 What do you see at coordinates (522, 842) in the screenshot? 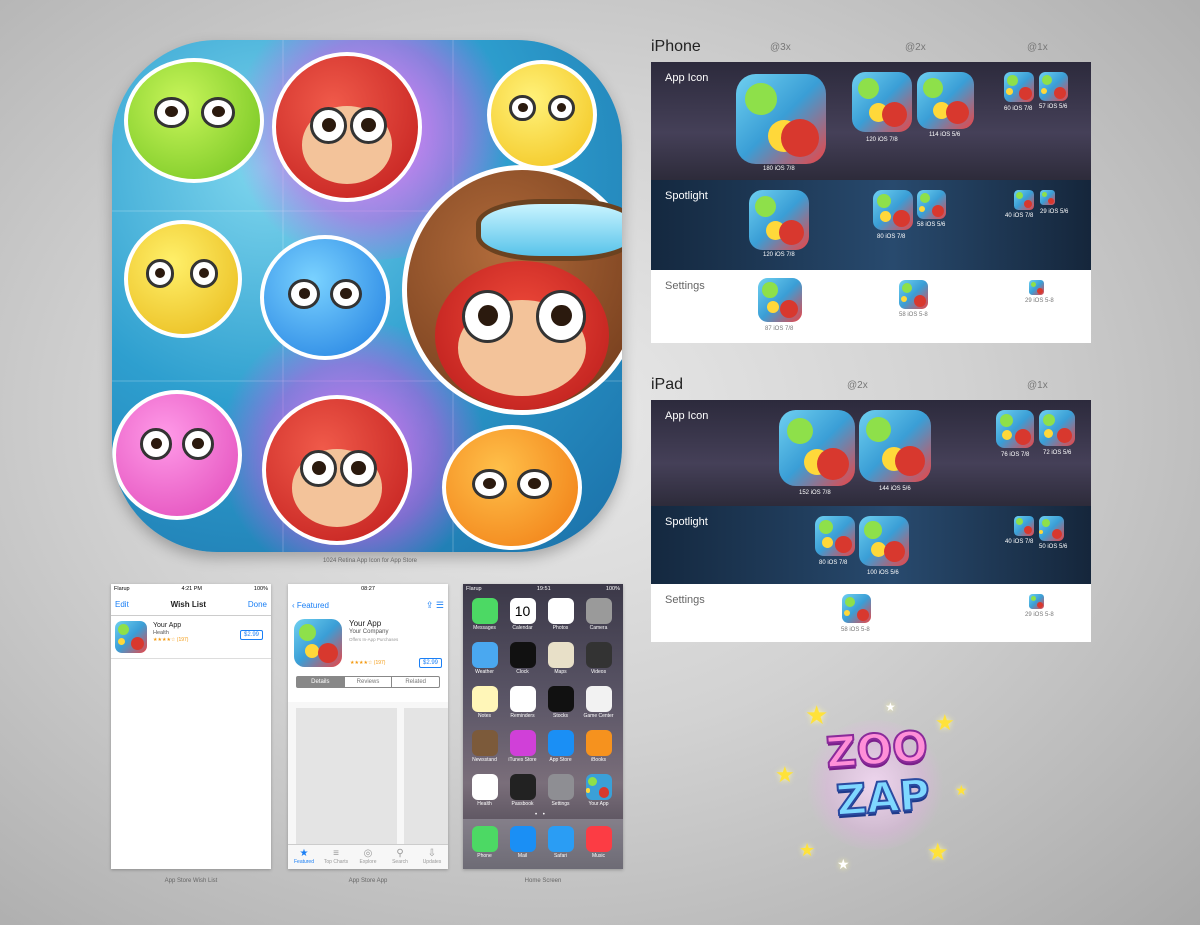
I see `dock-app-mail: Mail` at bounding box center [522, 842].